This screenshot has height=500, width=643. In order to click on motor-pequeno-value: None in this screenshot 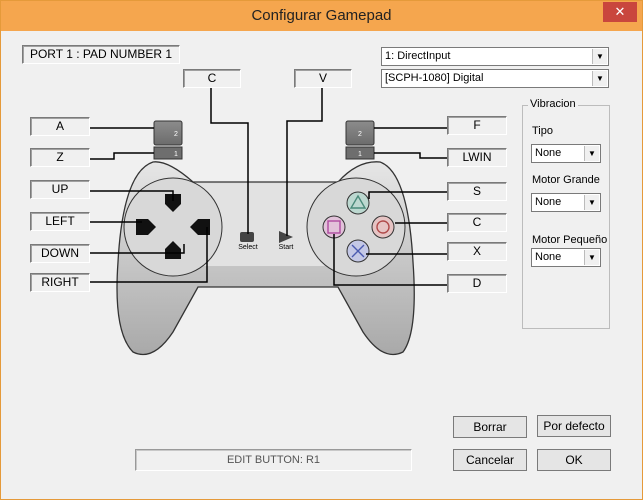, I will do `click(548, 257)`.